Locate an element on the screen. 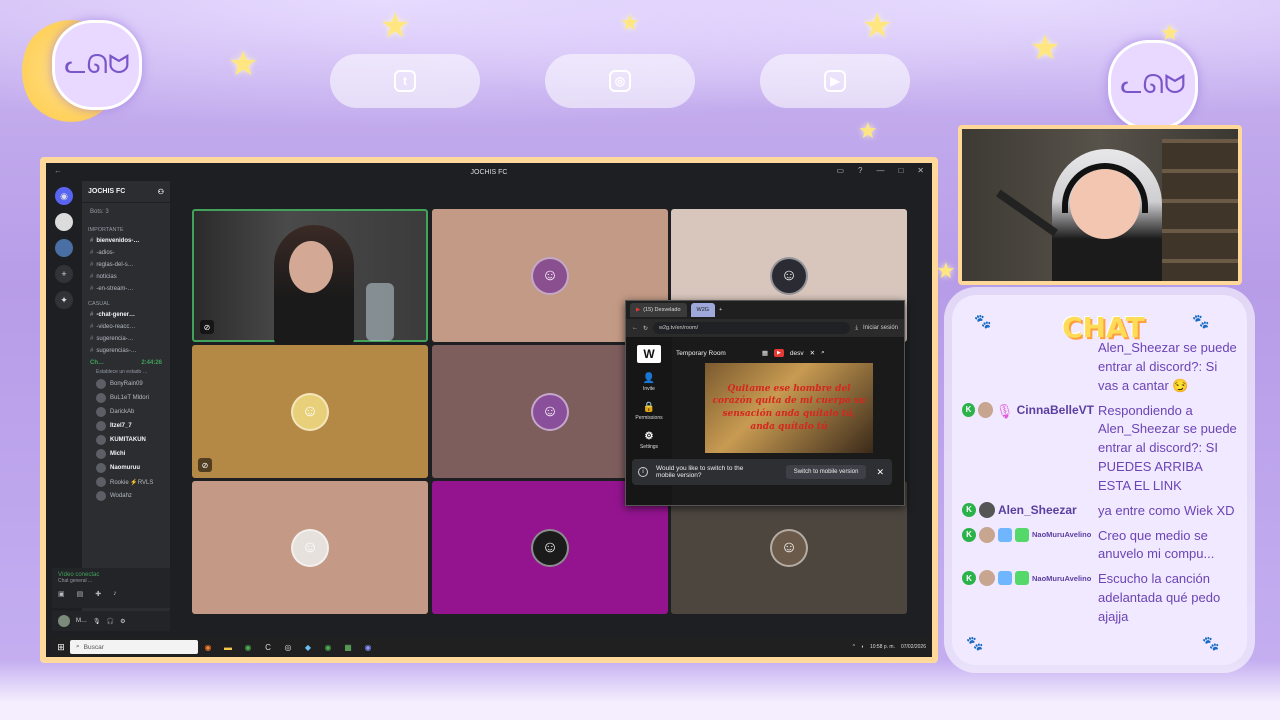  video-tile: ☺ ⊘ is located at coordinates (310, 411).